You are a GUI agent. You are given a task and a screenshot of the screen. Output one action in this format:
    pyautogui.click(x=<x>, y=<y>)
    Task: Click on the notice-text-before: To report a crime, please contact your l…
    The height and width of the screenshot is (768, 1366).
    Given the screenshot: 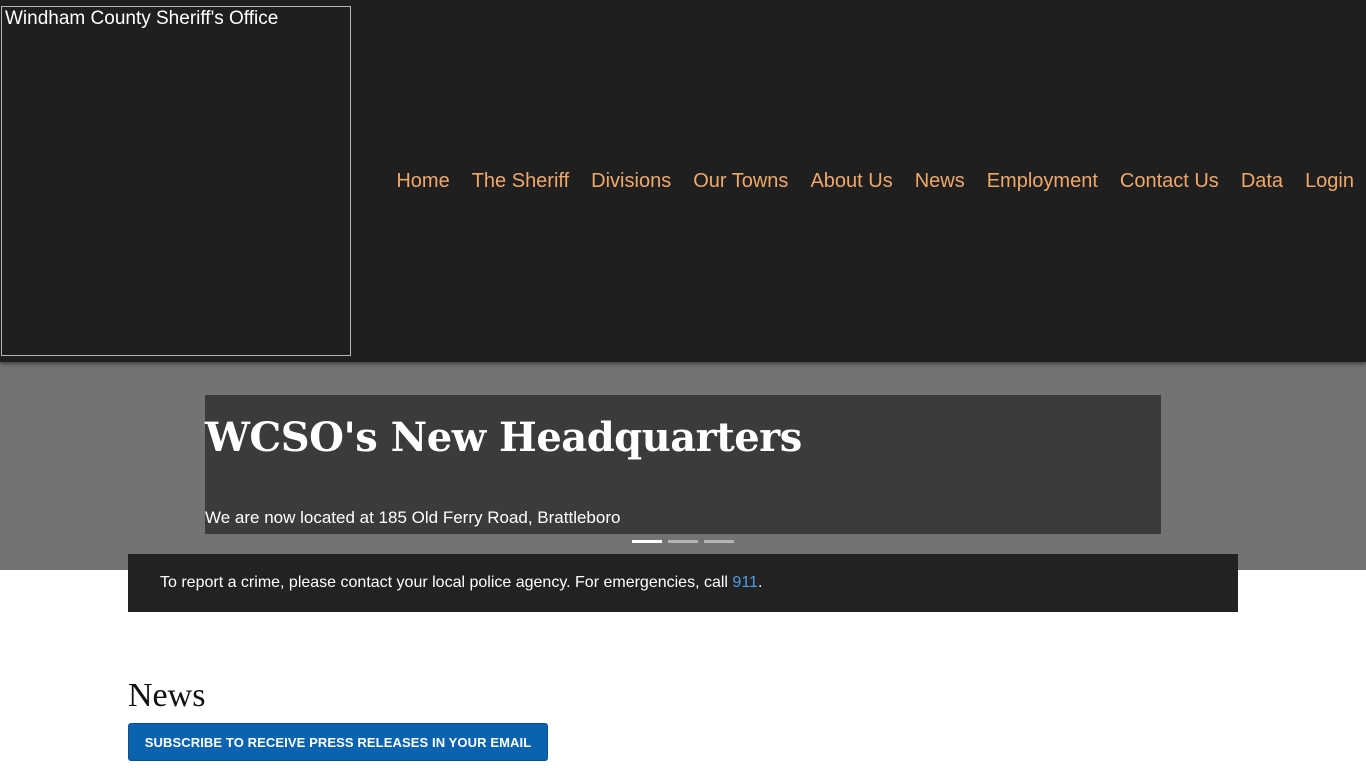 What is the action you would take?
    pyautogui.click(x=446, y=582)
    